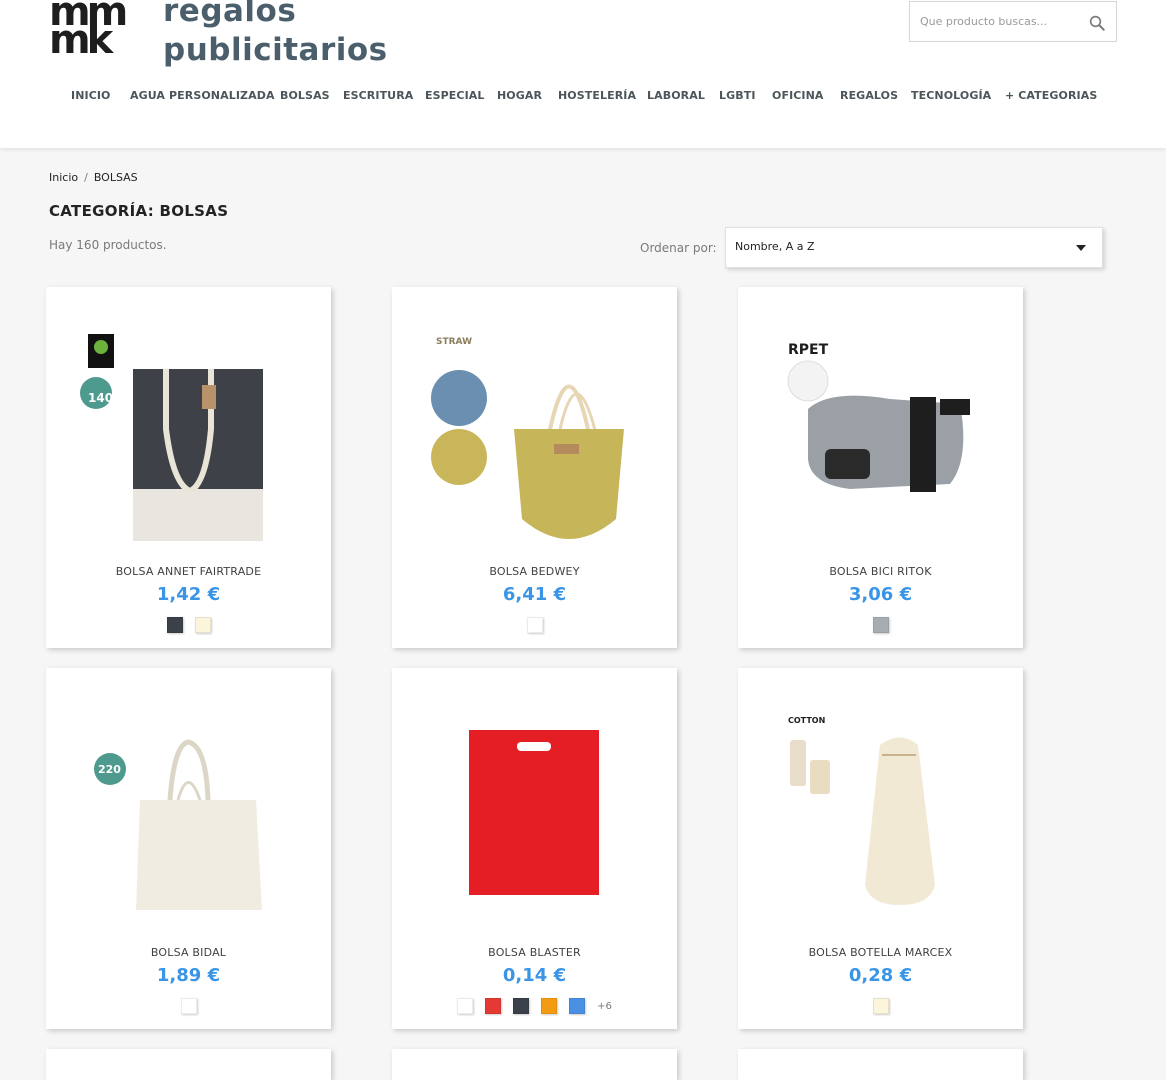 The height and width of the screenshot is (1080, 1166). I want to click on product-image: RPET, so click(880, 434).